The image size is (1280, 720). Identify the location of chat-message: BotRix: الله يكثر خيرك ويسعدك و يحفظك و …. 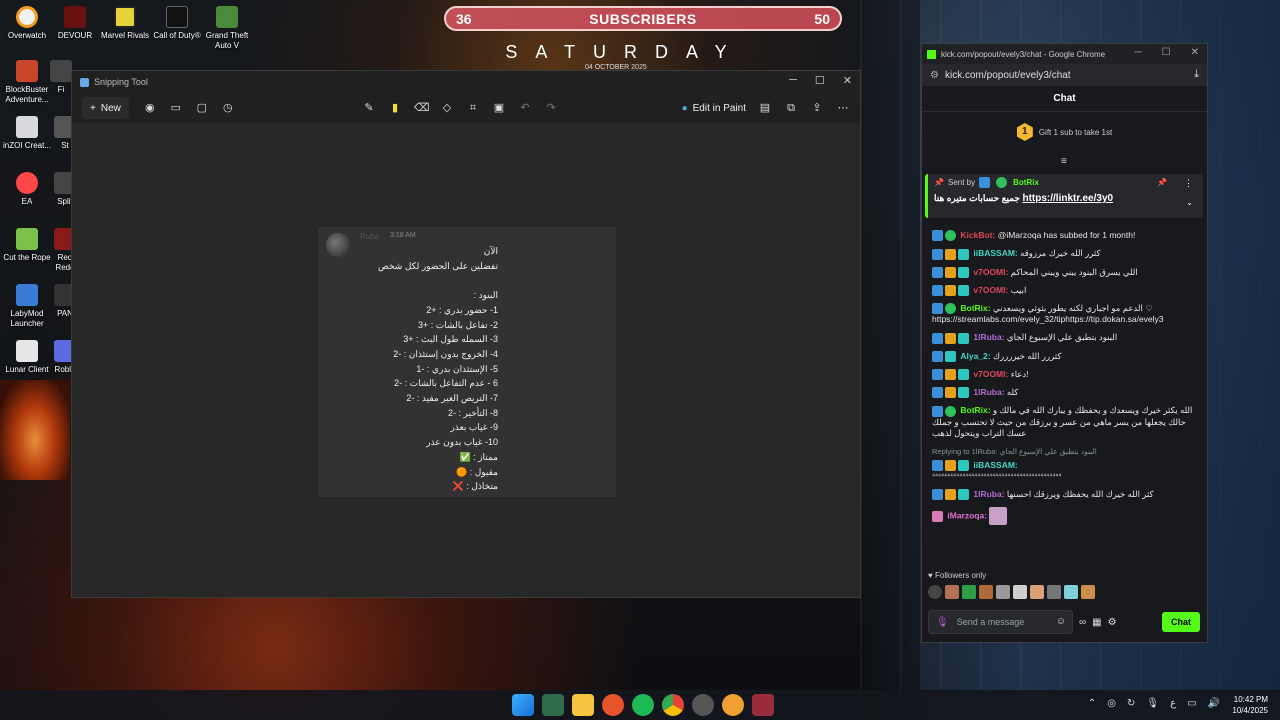
(1067, 421).